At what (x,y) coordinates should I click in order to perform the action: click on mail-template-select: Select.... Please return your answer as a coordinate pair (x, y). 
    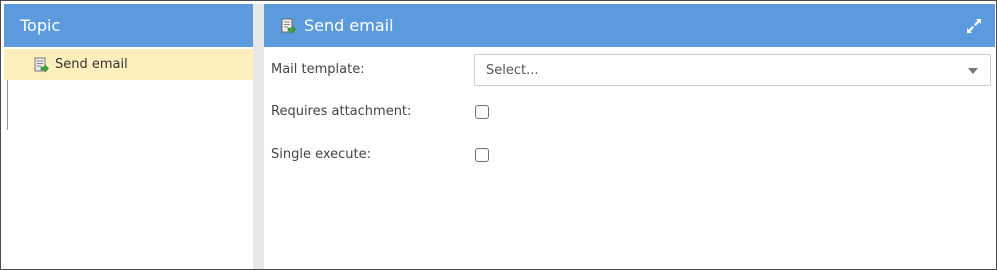
    Looking at the image, I should click on (732, 70).